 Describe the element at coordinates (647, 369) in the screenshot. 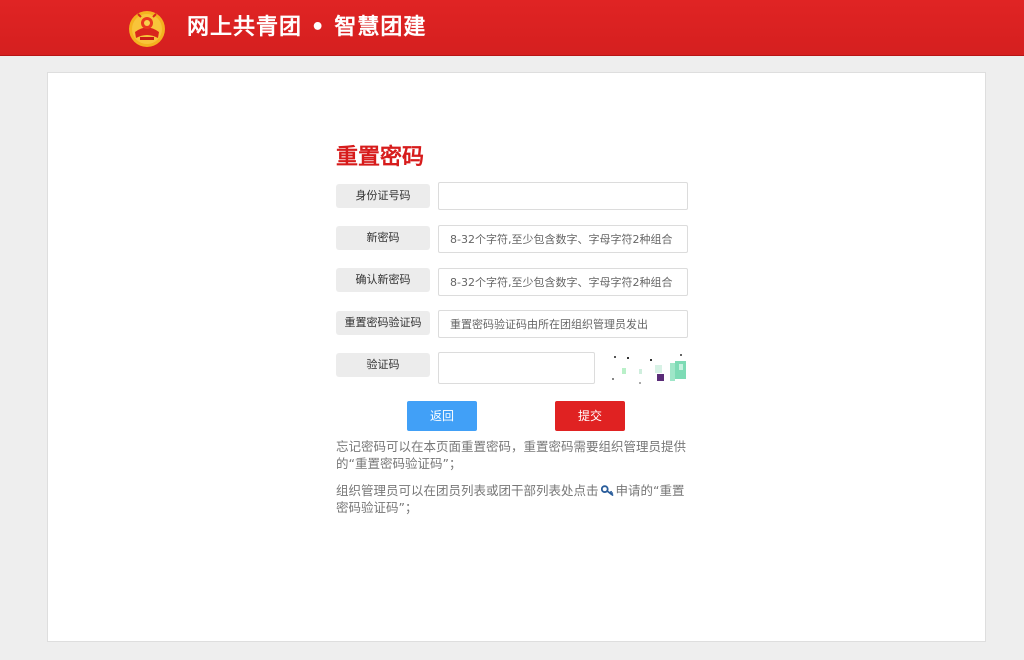

I see `captcha-image` at that location.